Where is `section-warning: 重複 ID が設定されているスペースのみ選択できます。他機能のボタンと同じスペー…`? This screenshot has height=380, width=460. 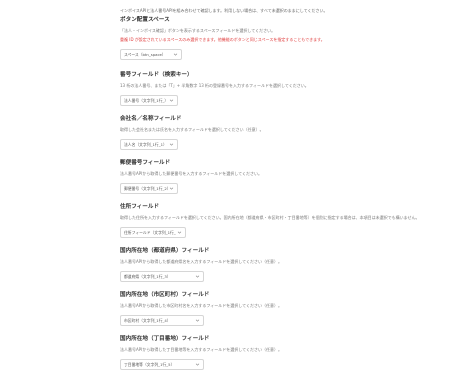 section-warning: 重複 ID が設定されているスペースのみ選択できます。他機能のボタンと同じスペー… is located at coordinates (222, 39).